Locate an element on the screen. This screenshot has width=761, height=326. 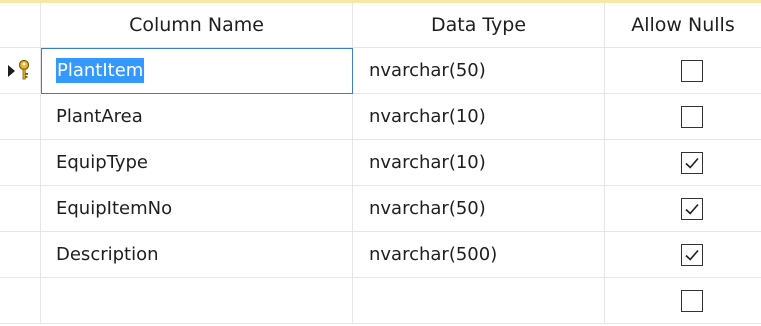
header-row-selector is located at coordinates (20, 25).